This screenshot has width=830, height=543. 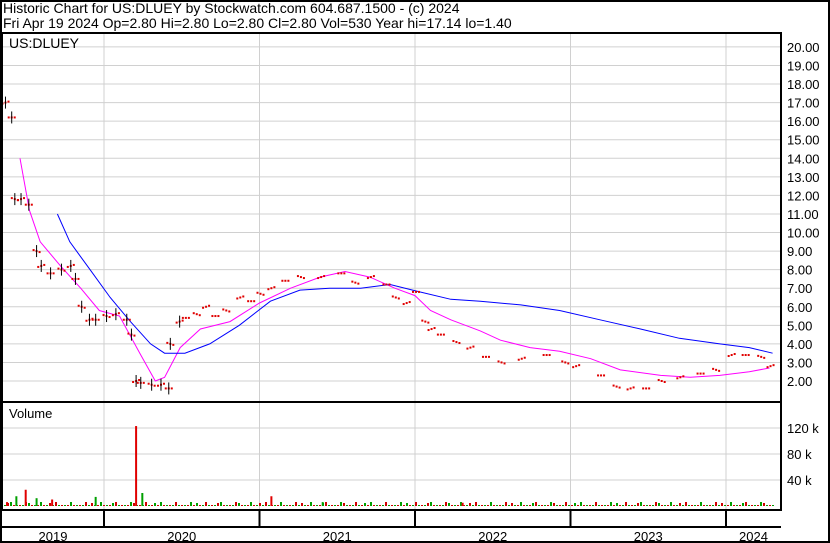 What do you see at coordinates (803, 233) in the screenshot?
I see `price-tick-label: 10.00` at bounding box center [803, 233].